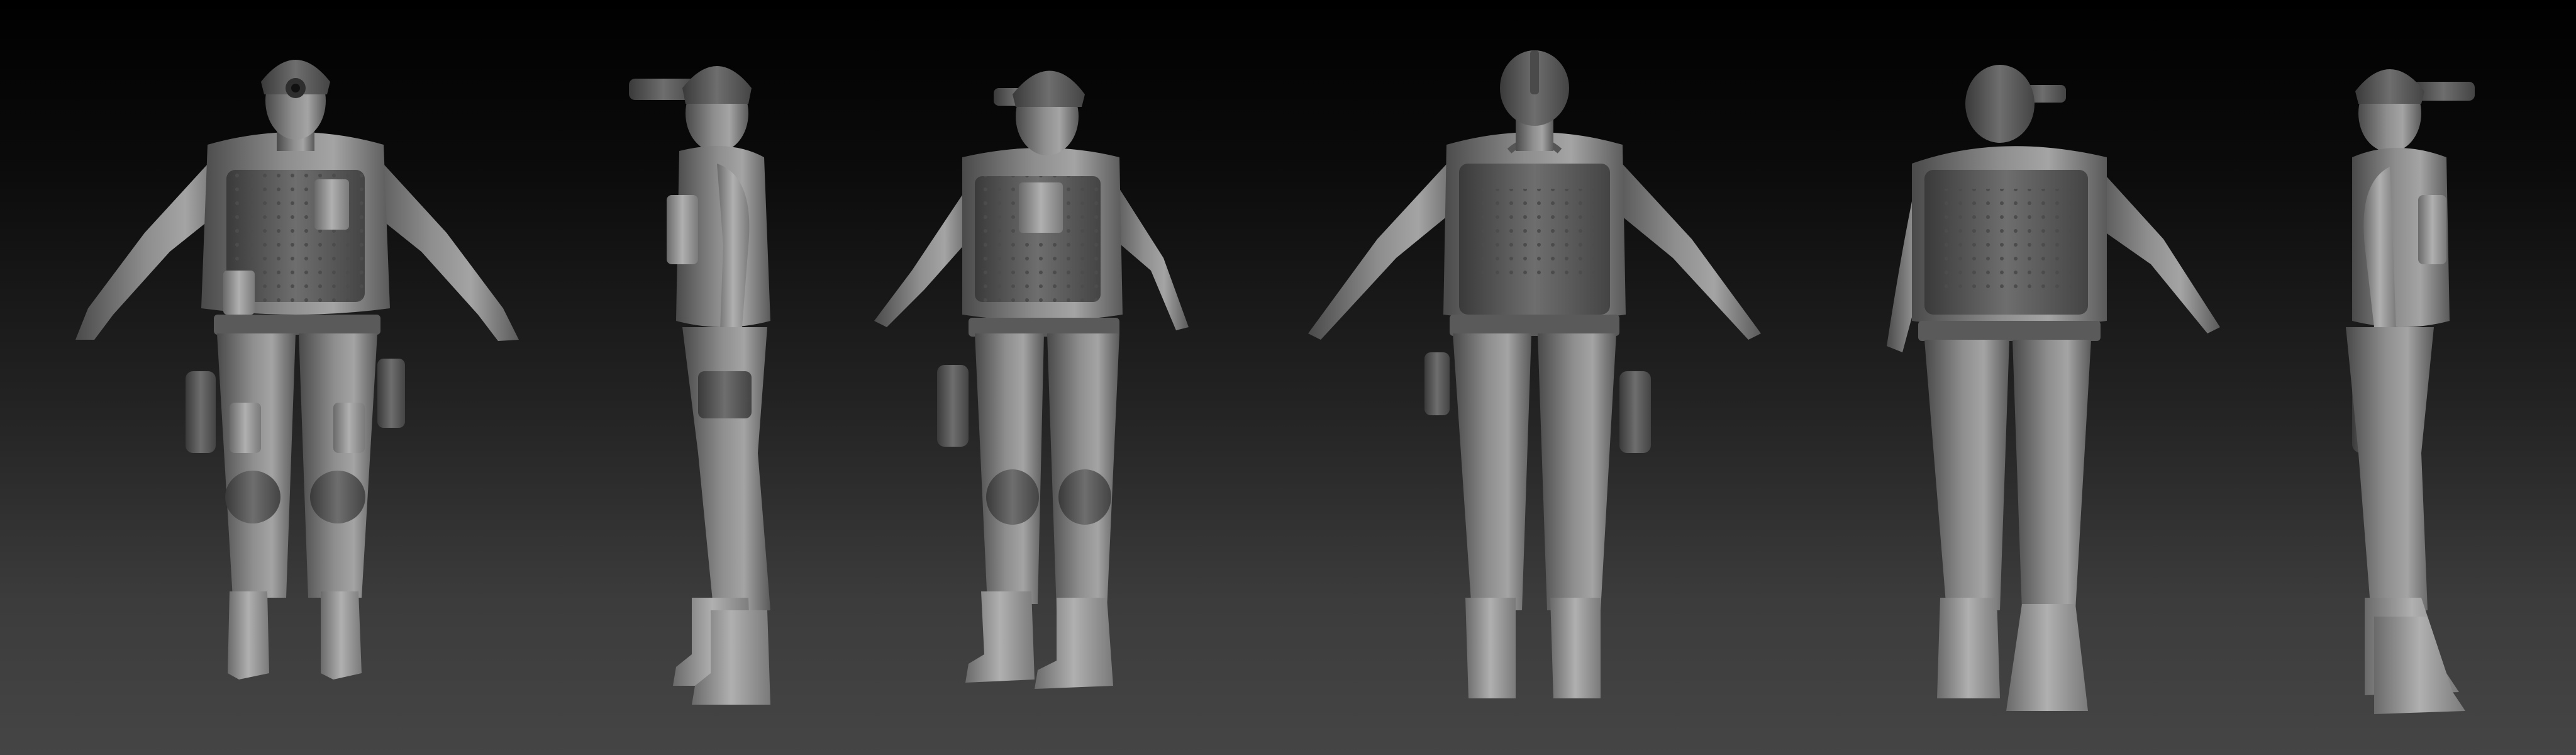 This screenshot has width=2576, height=755. I want to click on character-right-side-view, so click(2405, 384).